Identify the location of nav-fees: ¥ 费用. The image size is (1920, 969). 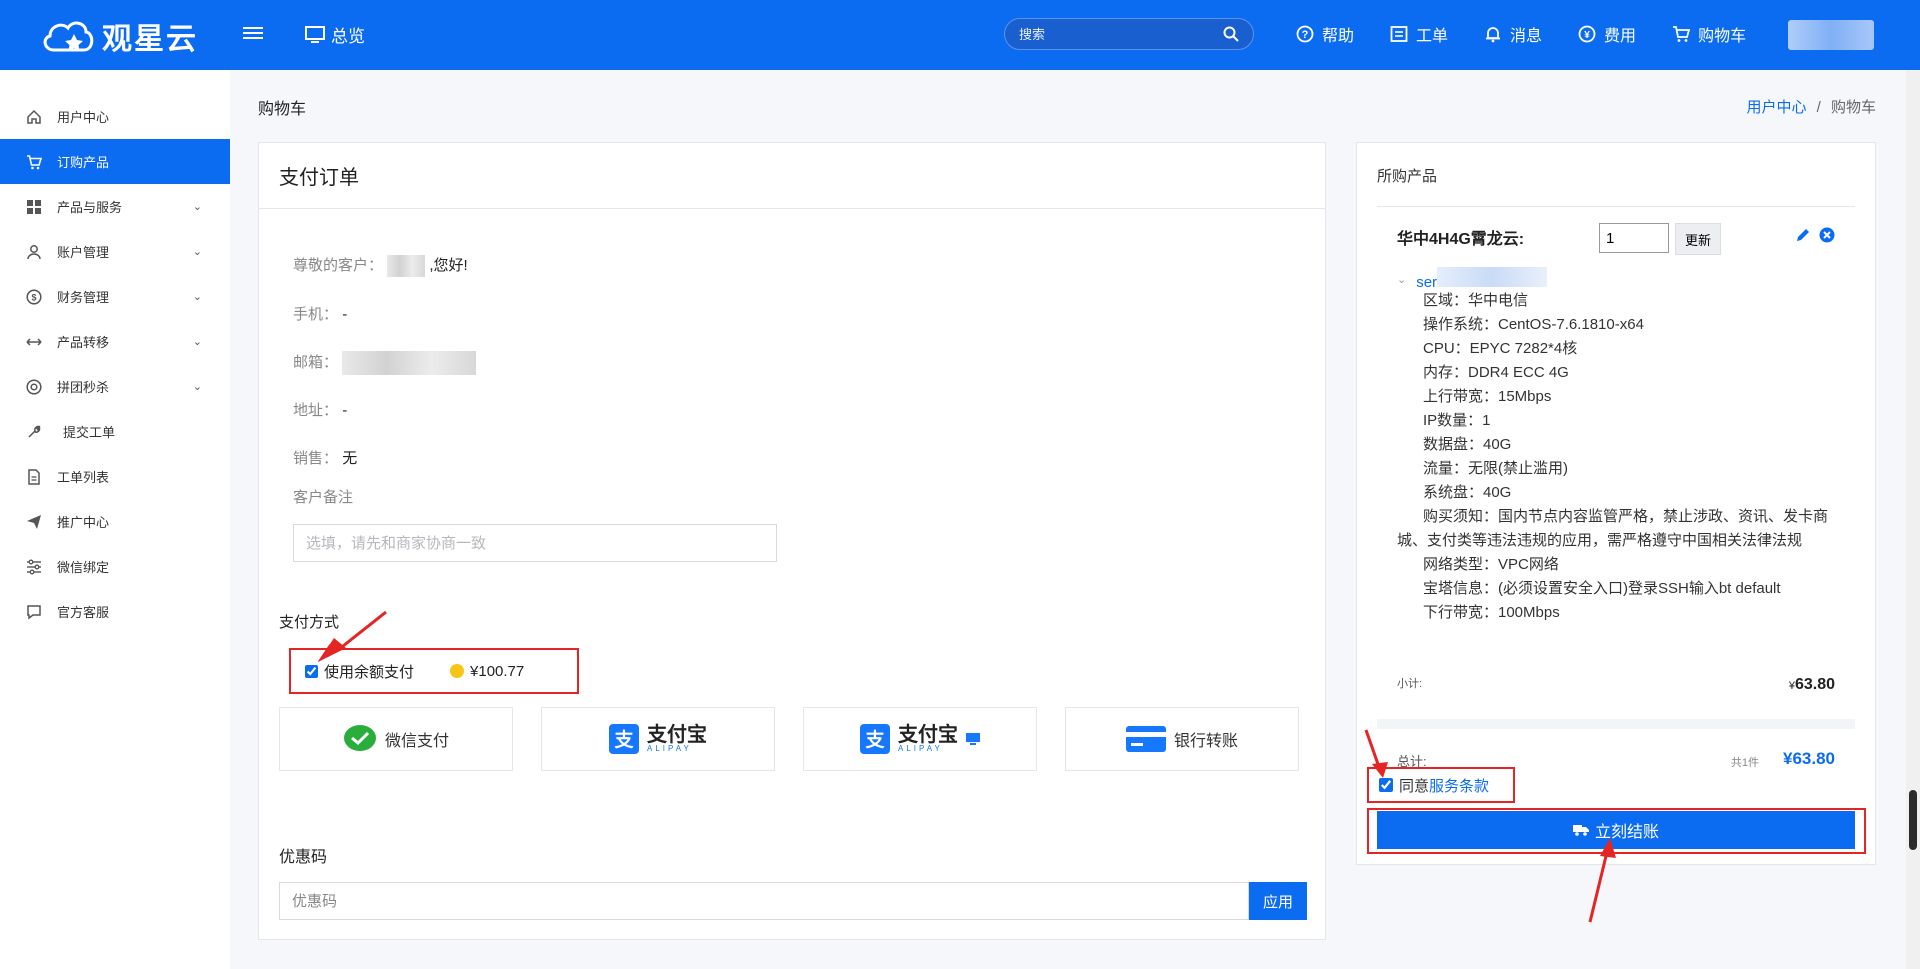
(1607, 34).